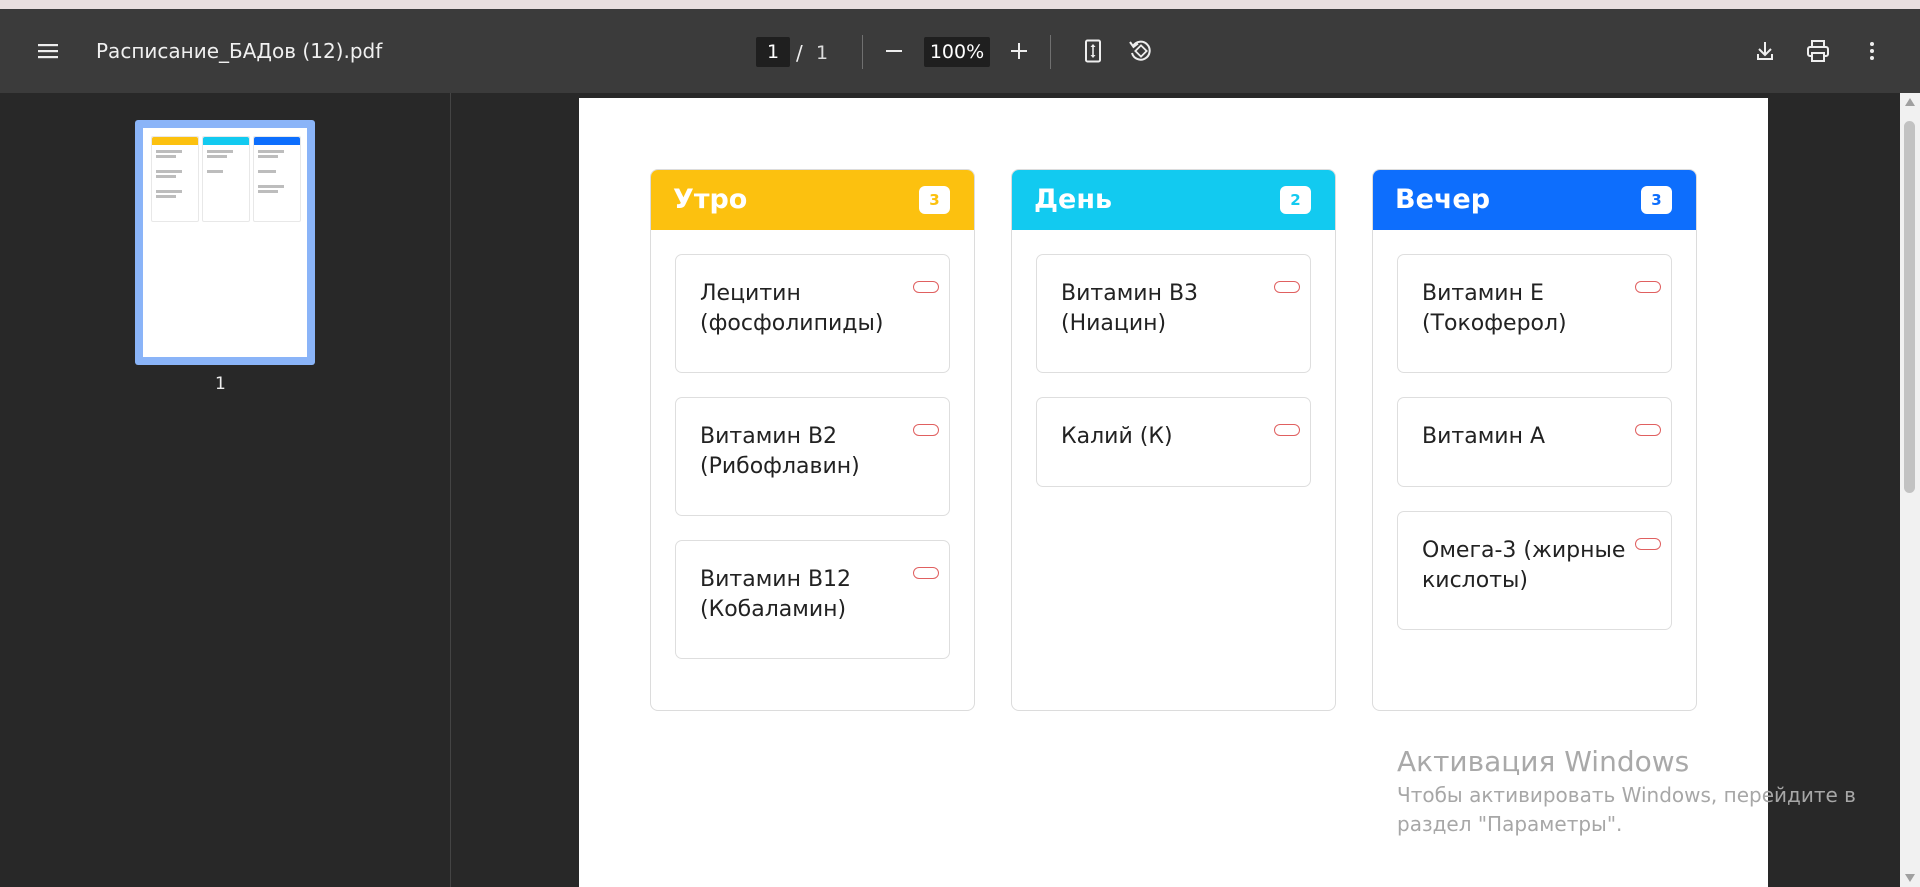 The height and width of the screenshot is (887, 1920). I want to click on menu-button, so click(48, 51).